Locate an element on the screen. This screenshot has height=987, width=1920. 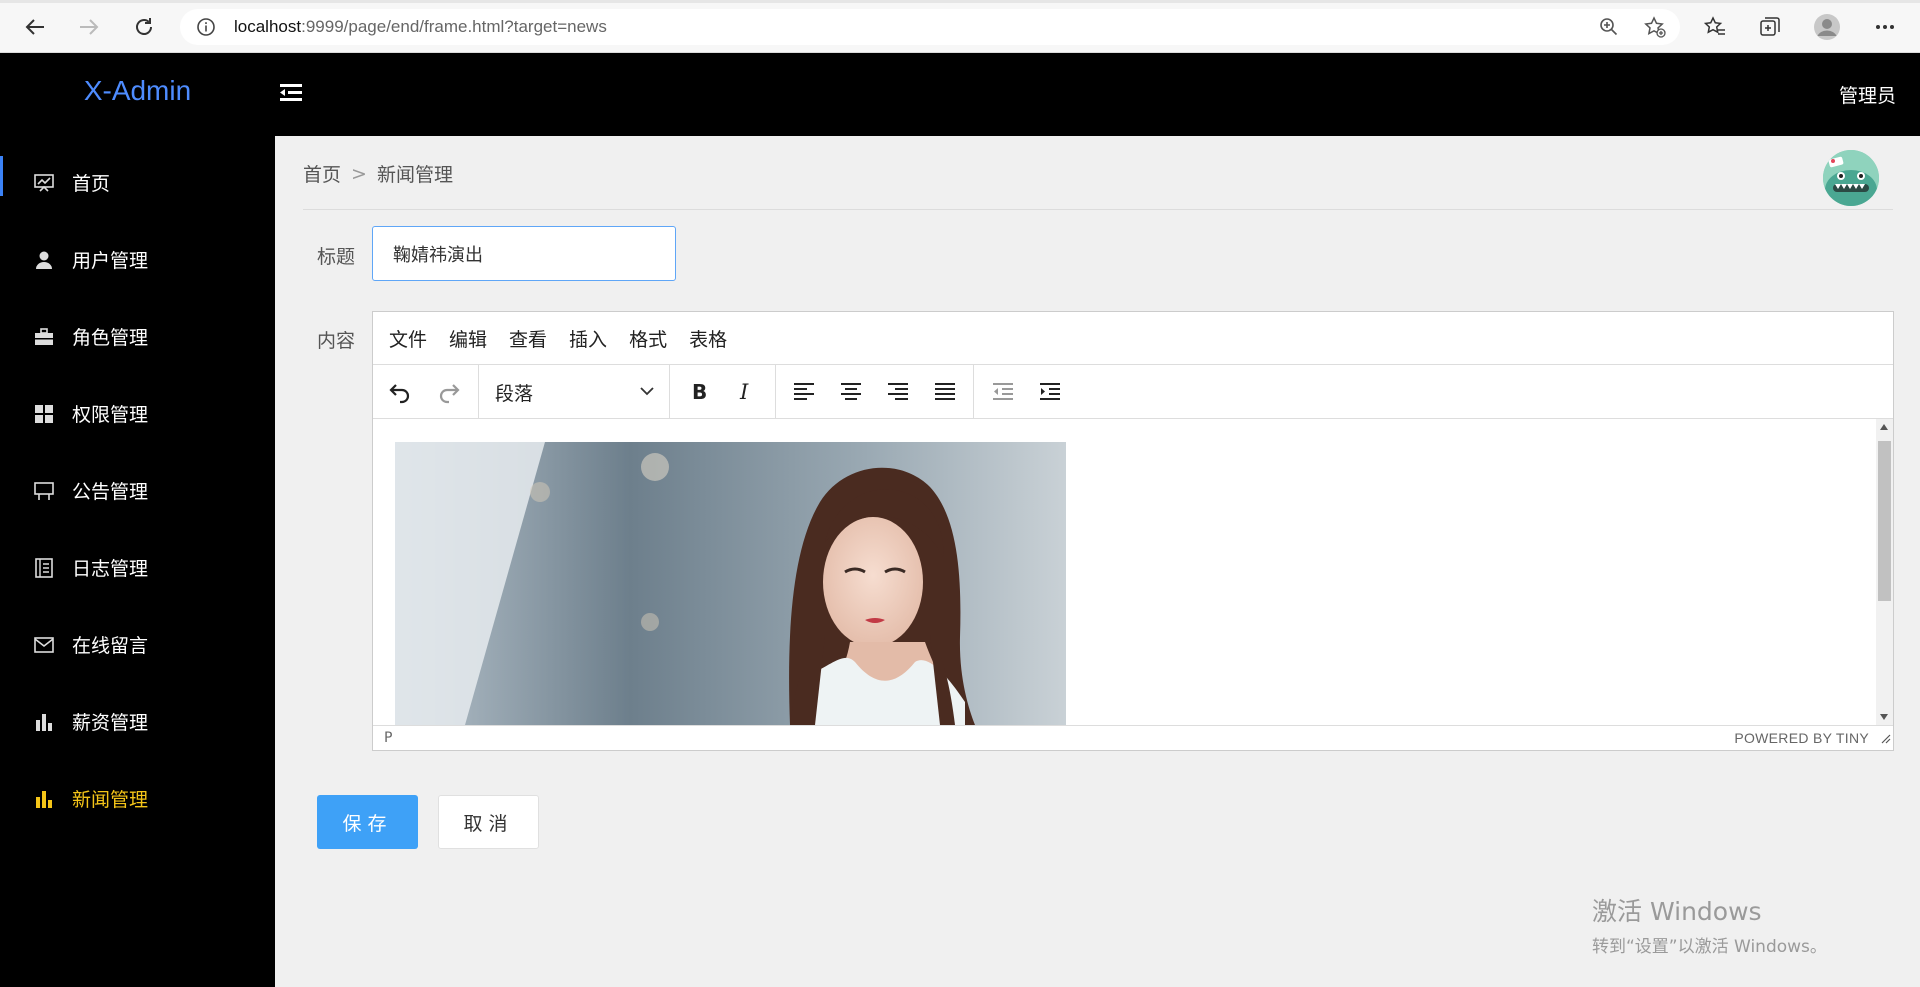
sidebar-item-label: 新闻管理 is located at coordinates (110, 800).